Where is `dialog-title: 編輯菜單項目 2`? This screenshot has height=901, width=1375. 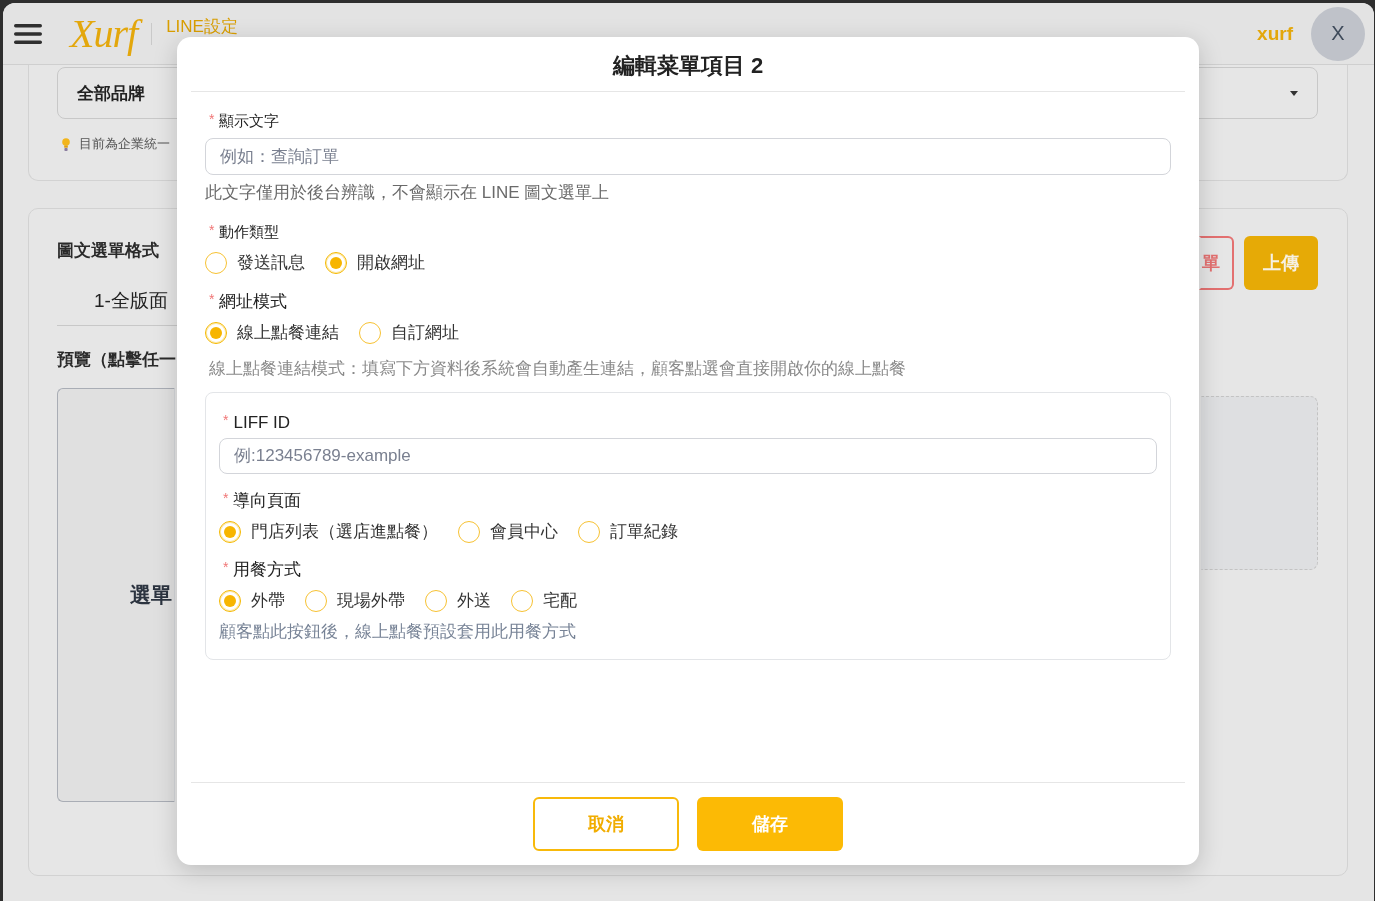 dialog-title: 編輯菜單項目 2 is located at coordinates (688, 66).